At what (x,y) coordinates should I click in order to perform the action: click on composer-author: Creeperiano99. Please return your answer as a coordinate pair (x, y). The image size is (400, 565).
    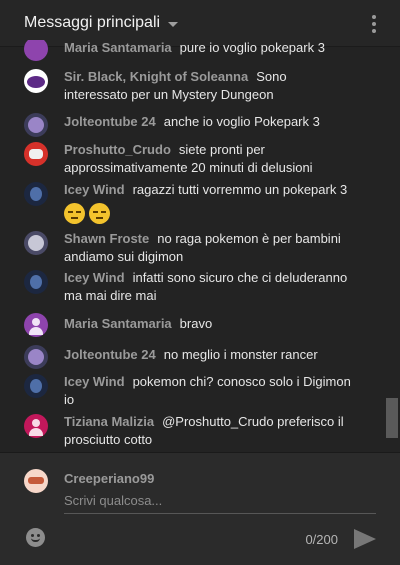
    Looking at the image, I should click on (109, 478).